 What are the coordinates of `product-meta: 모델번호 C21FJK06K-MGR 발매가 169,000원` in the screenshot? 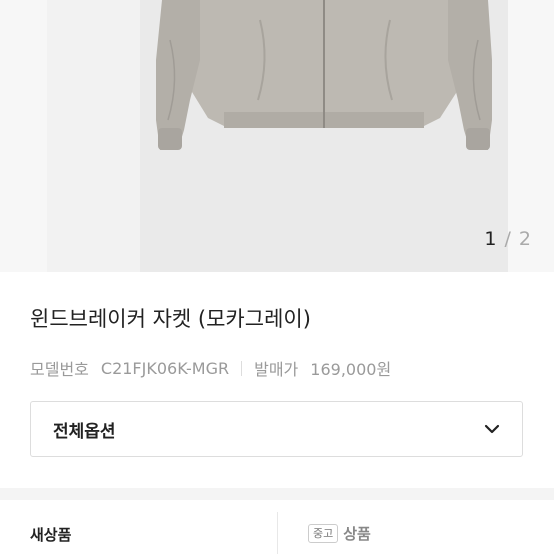 It's located at (210, 368).